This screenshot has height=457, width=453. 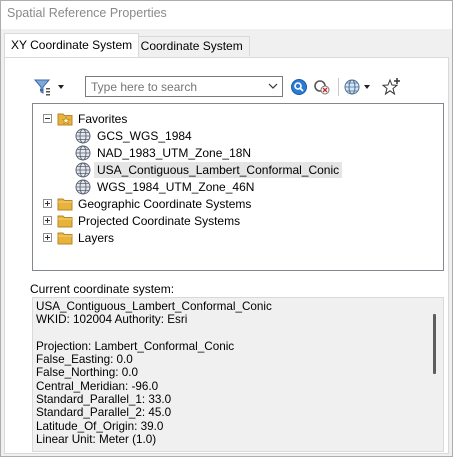 What do you see at coordinates (102, 289) in the screenshot?
I see `current-coordinate-system-label: Current coordinate system:` at bounding box center [102, 289].